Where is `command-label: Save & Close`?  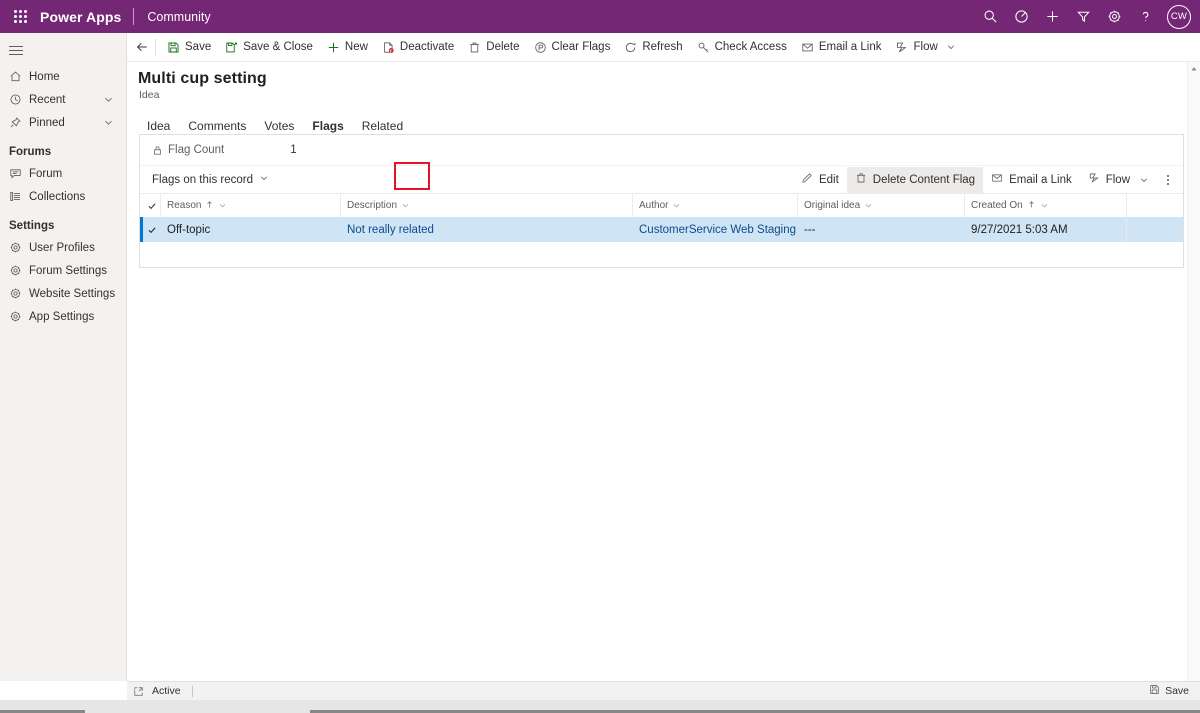
command-label: Save & Close is located at coordinates (278, 47).